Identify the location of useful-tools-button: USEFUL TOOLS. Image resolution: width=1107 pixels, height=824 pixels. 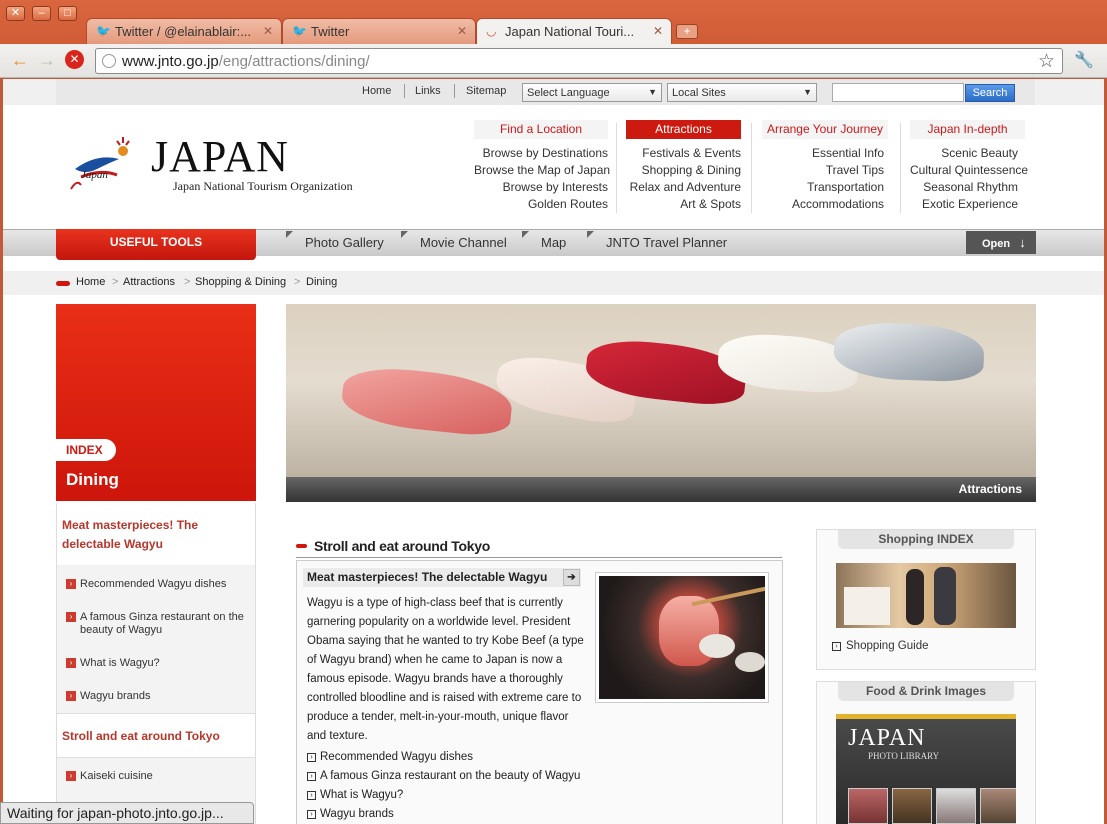
(156, 244).